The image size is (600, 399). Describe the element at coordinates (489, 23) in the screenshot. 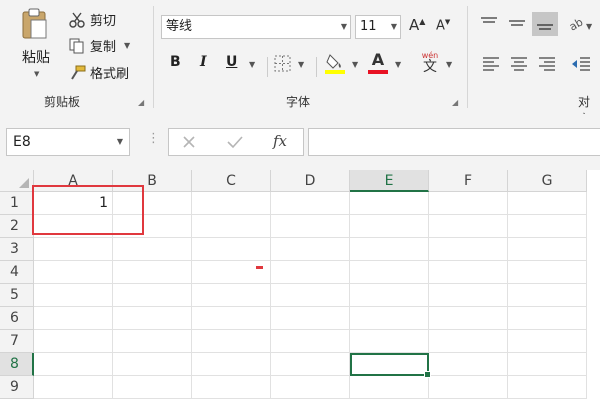

I see `align-top-icon` at that location.